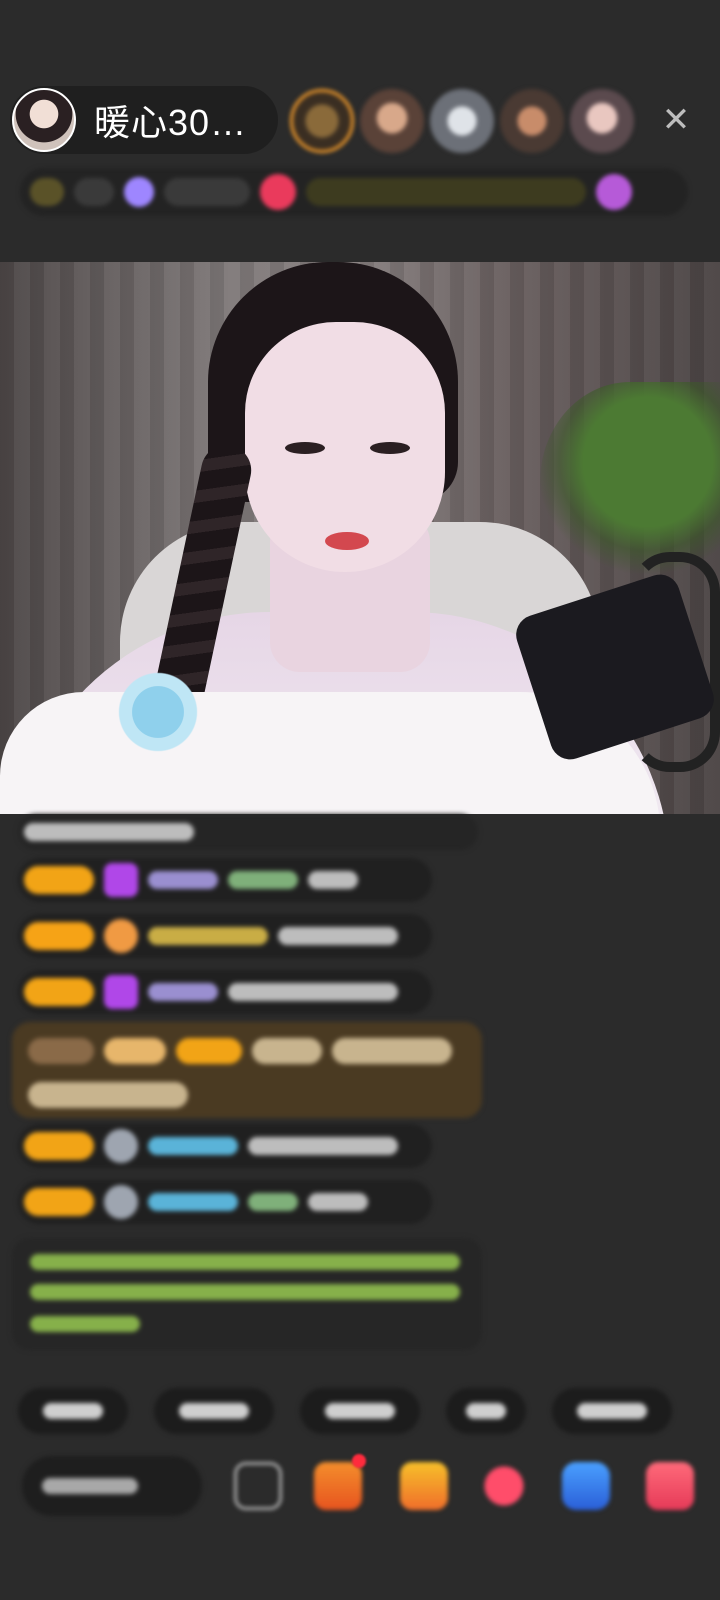  I want to click on emoji-icon, so click(258, 1486).